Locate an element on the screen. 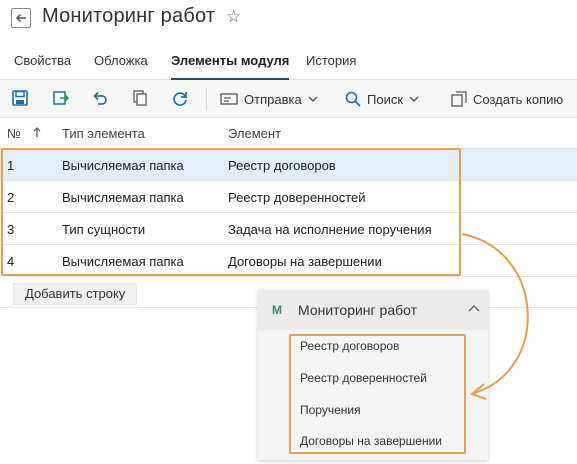 The width and height of the screenshot is (577, 464). create-copy-button: Создать копию is located at coordinates (507, 99).